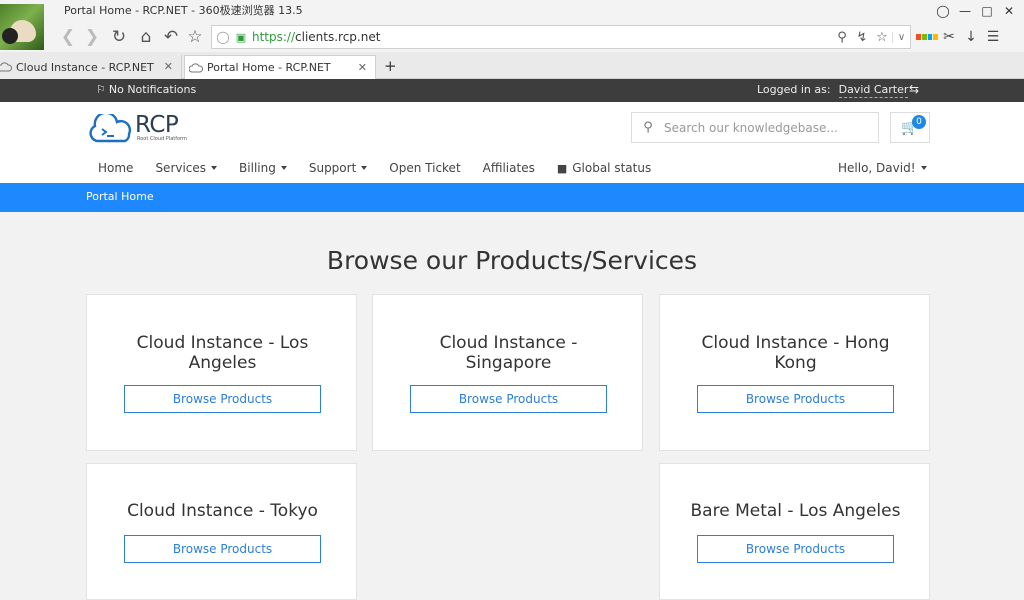 The height and width of the screenshot is (600, 1024). Describe the element at coordinates (120, 196) in the screenshot. I see `breadcrumb: Portal Home` at that location.